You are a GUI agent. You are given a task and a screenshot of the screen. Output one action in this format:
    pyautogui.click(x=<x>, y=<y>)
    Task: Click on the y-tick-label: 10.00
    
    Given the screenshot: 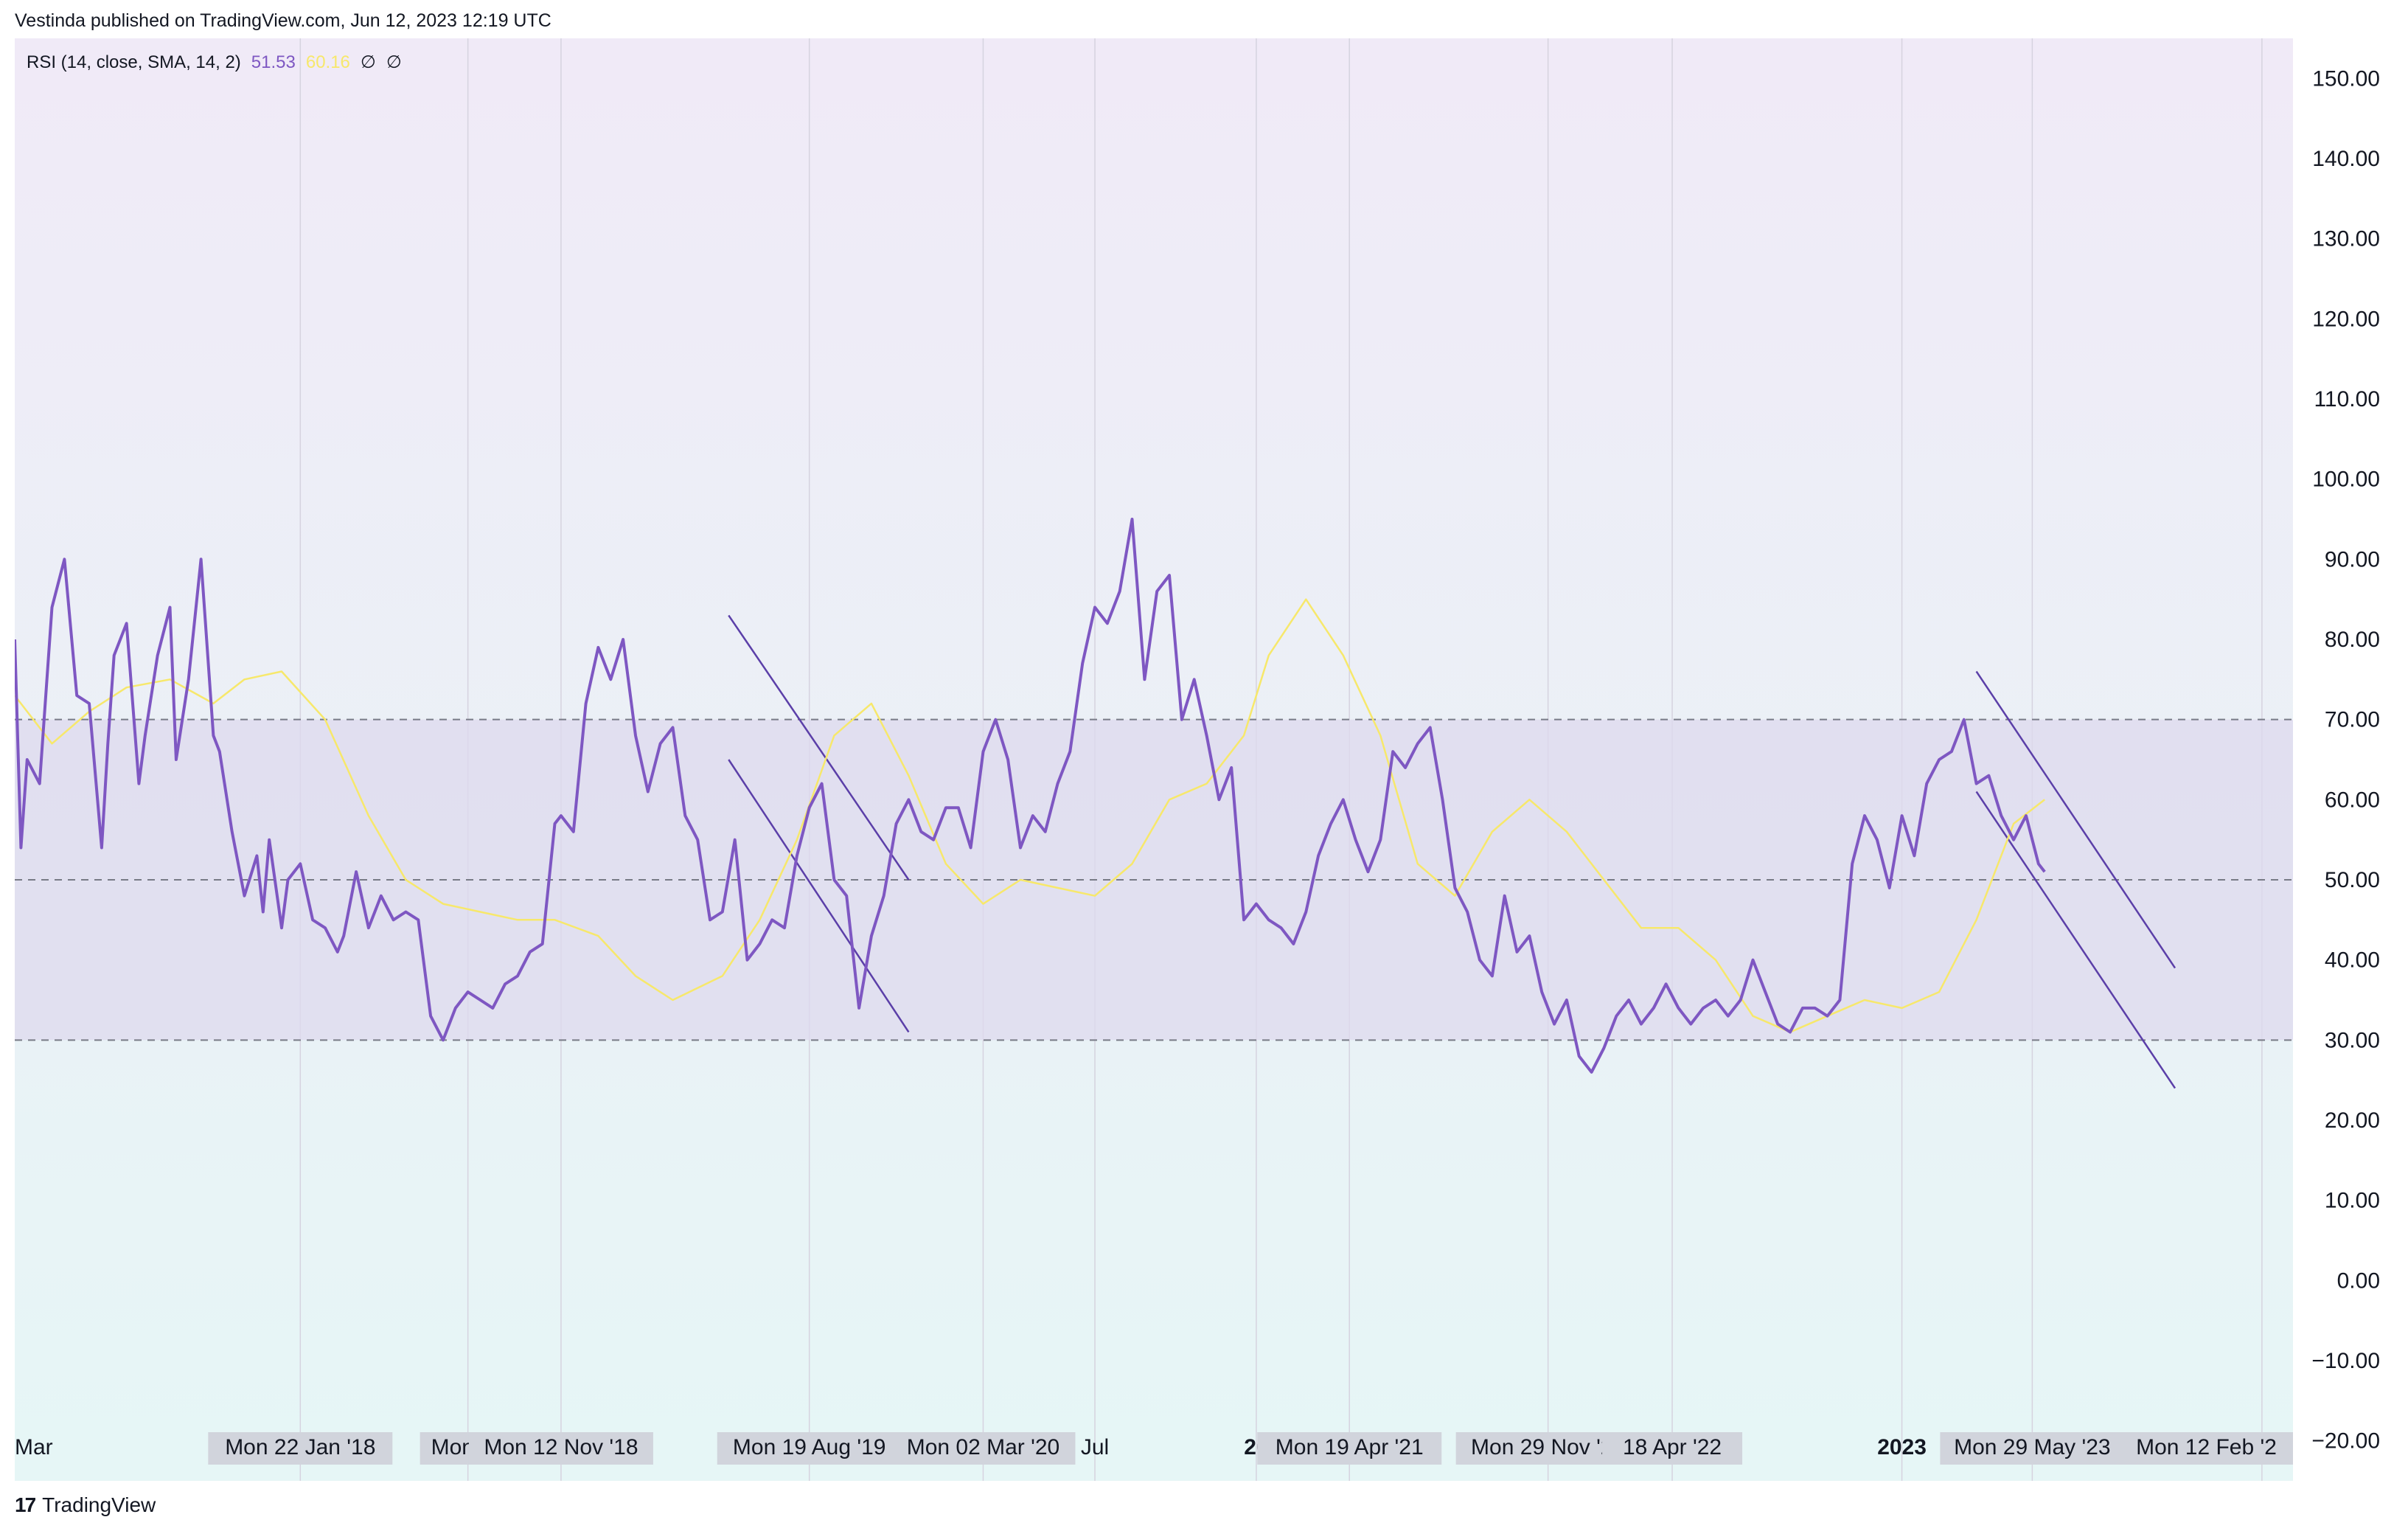 What is the action you would take?
    pyautogui.click(x=2352, y=1201)
    